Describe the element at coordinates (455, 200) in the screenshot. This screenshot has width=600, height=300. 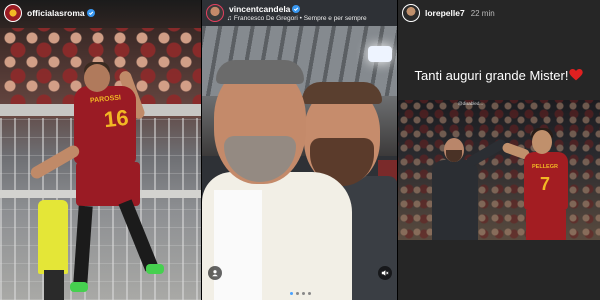
I see `coach-body` at that location.